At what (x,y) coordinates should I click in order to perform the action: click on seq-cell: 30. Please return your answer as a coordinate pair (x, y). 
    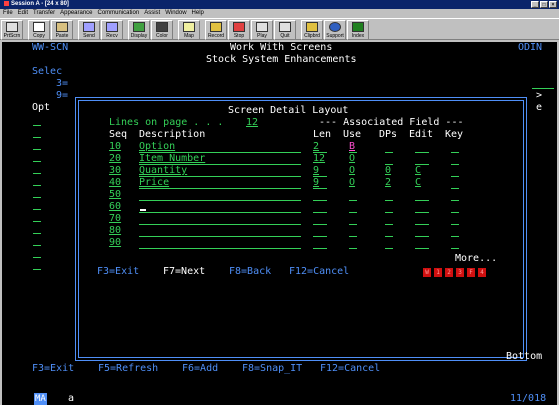
    Looking at the image, I should click on (115, 171).